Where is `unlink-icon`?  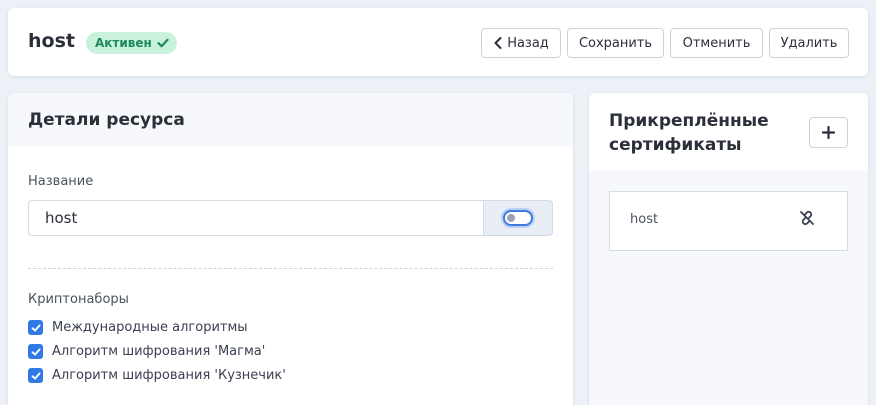
unlink-icon is located at coordinates (807, 218).